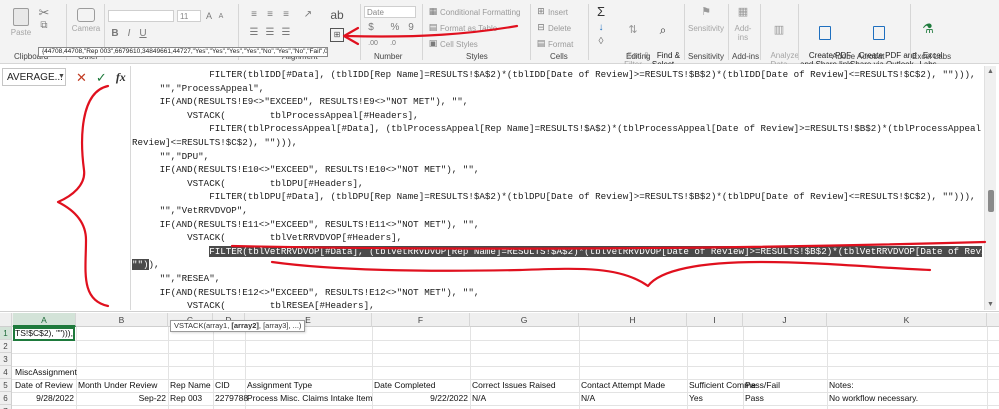  Describe the element at coordinates (601, 11) in the screenshot. I see `autosum-icon: Σ` at that location.